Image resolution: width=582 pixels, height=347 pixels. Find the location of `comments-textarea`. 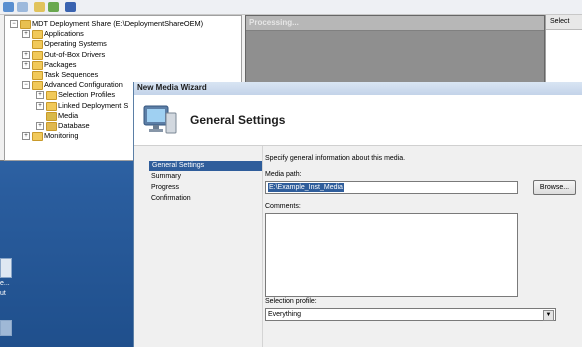

comments-textarea is located at coordinates (391, 255).